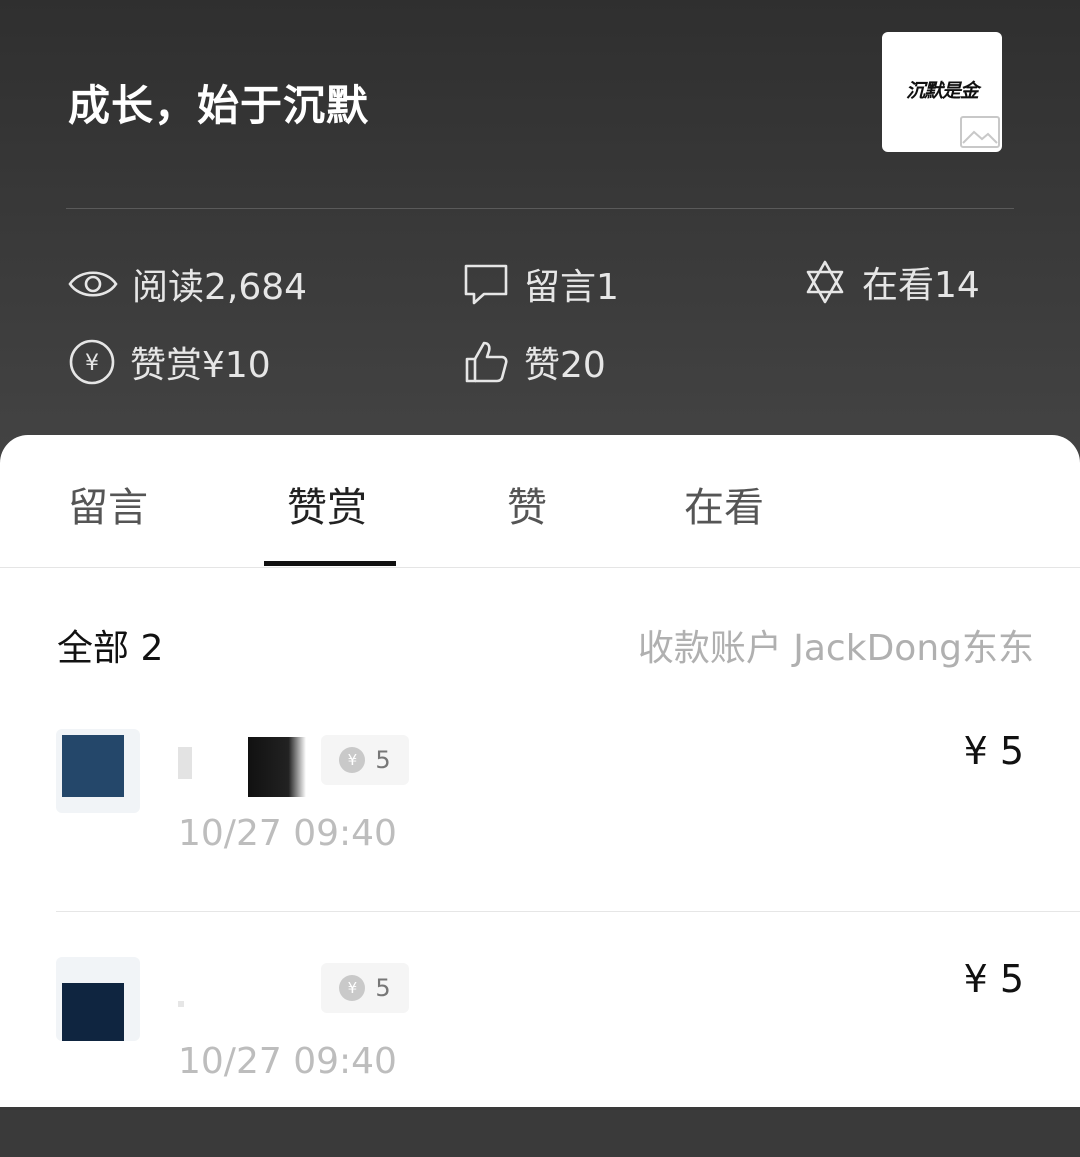 The width and height of the screenshot is (1080, 1157). What do you see at coordinates (330, 563) in the screenshot?
I see `active-tab-indicator` at bounding box center [330, 563].